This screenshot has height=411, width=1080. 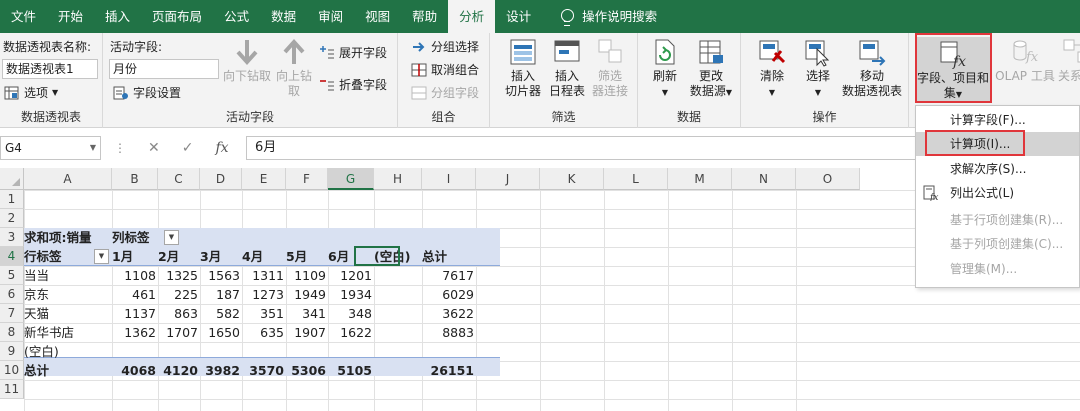 I want to click on insert-function-icon: fx, so click(x=221, y=148).